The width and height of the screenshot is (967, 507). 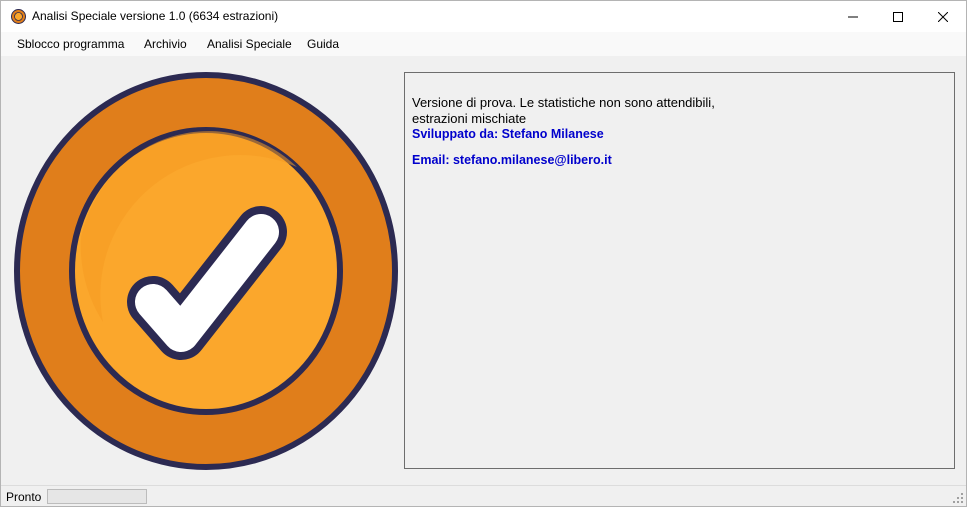 I want to click on maximize-button, so click(x=898, y=16).